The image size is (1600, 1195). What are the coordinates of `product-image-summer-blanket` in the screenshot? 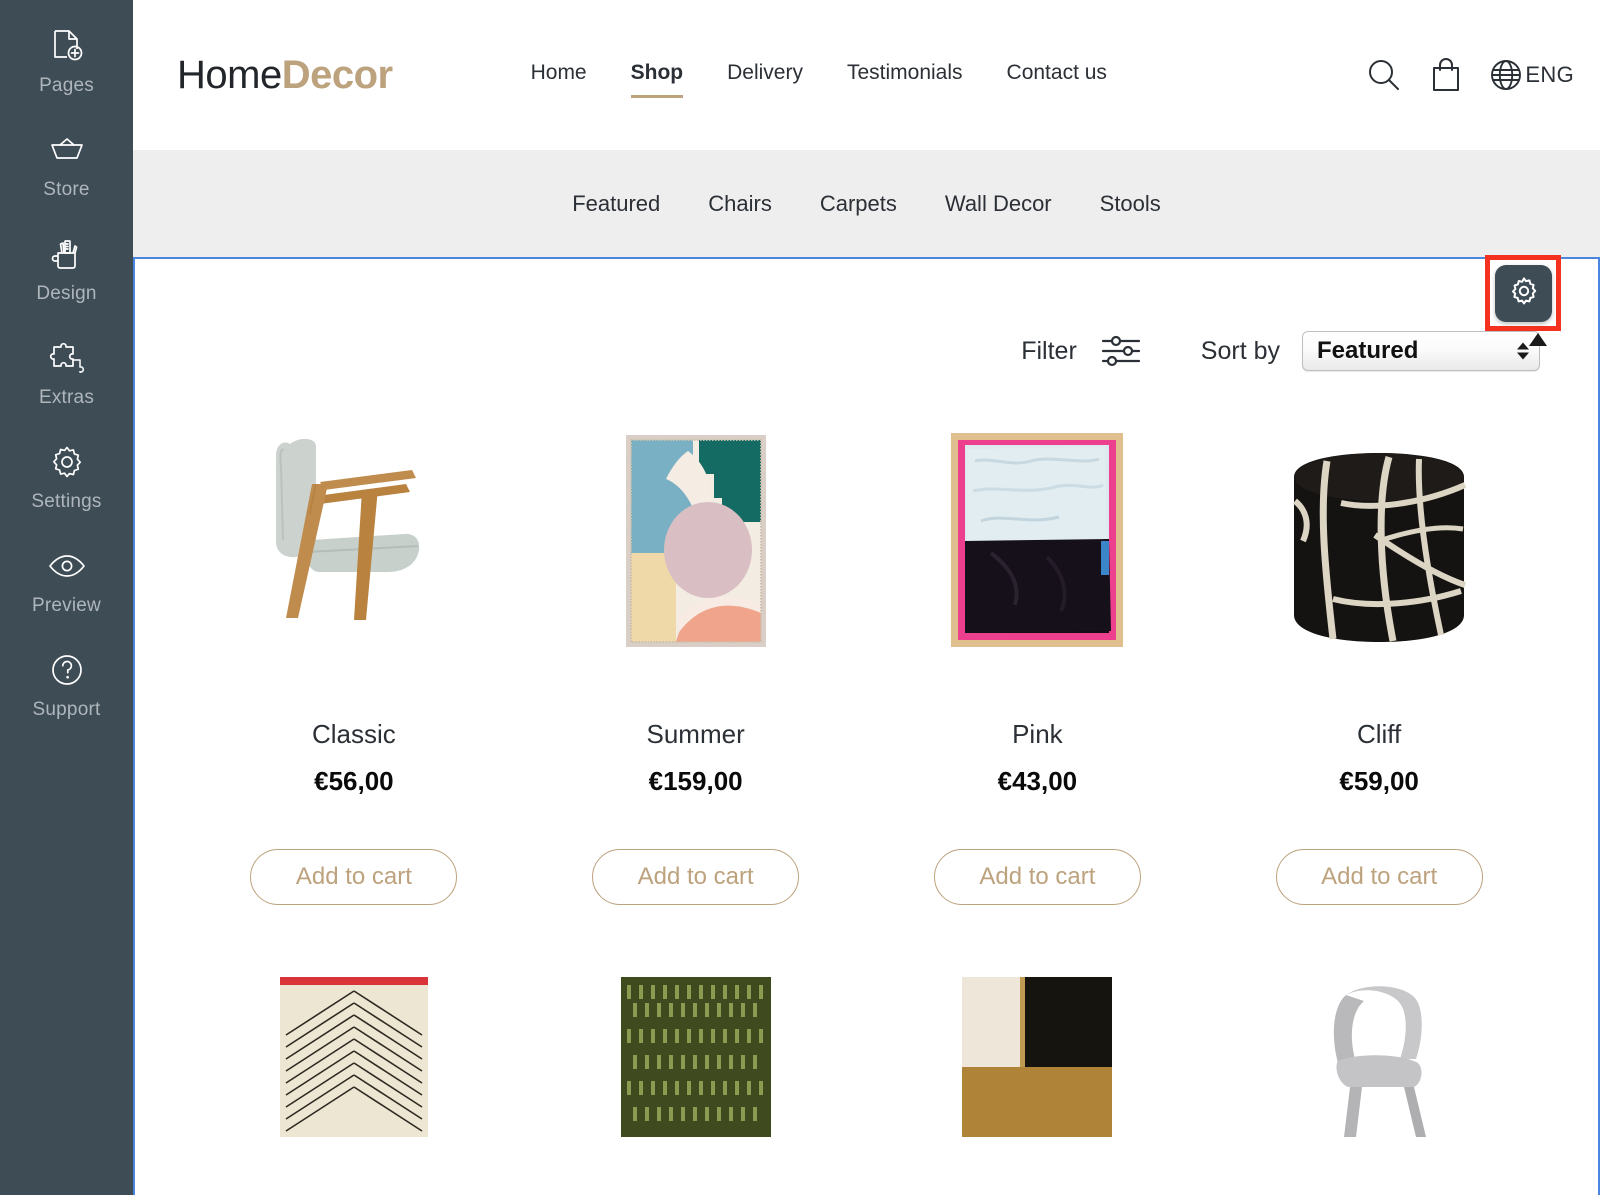 It's located at (695, 532).